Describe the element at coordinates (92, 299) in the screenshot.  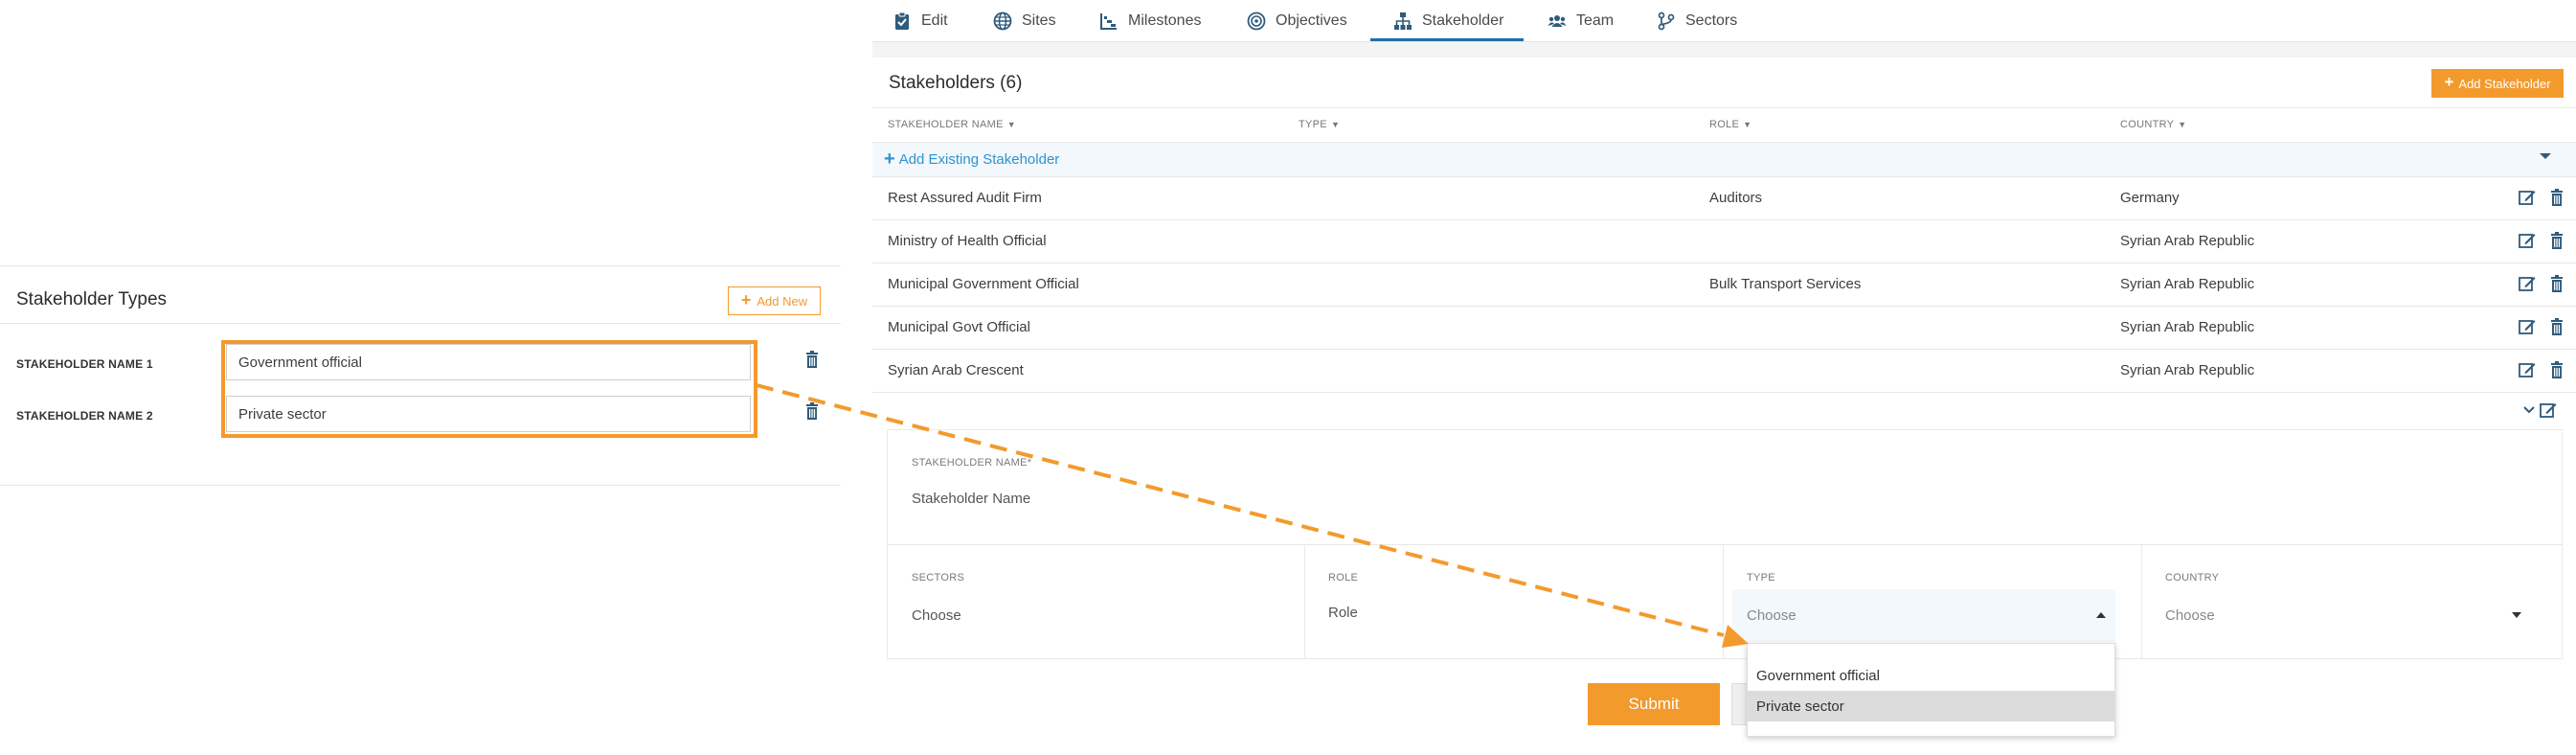
I see `panel-title: Stakeholder Types` at that location.